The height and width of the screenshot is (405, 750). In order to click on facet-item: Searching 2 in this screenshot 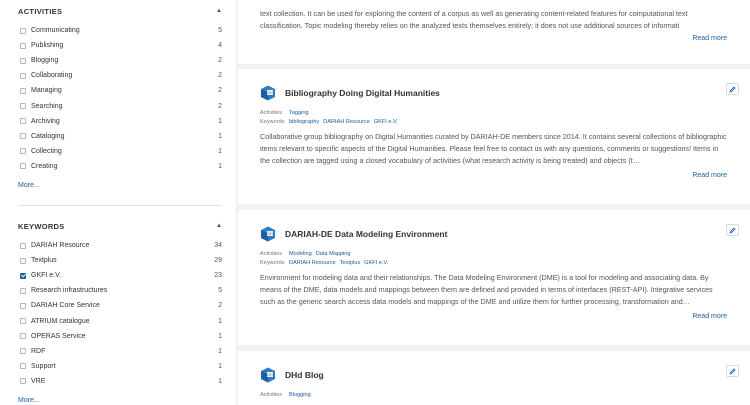, I will do `click(120, 105)`.